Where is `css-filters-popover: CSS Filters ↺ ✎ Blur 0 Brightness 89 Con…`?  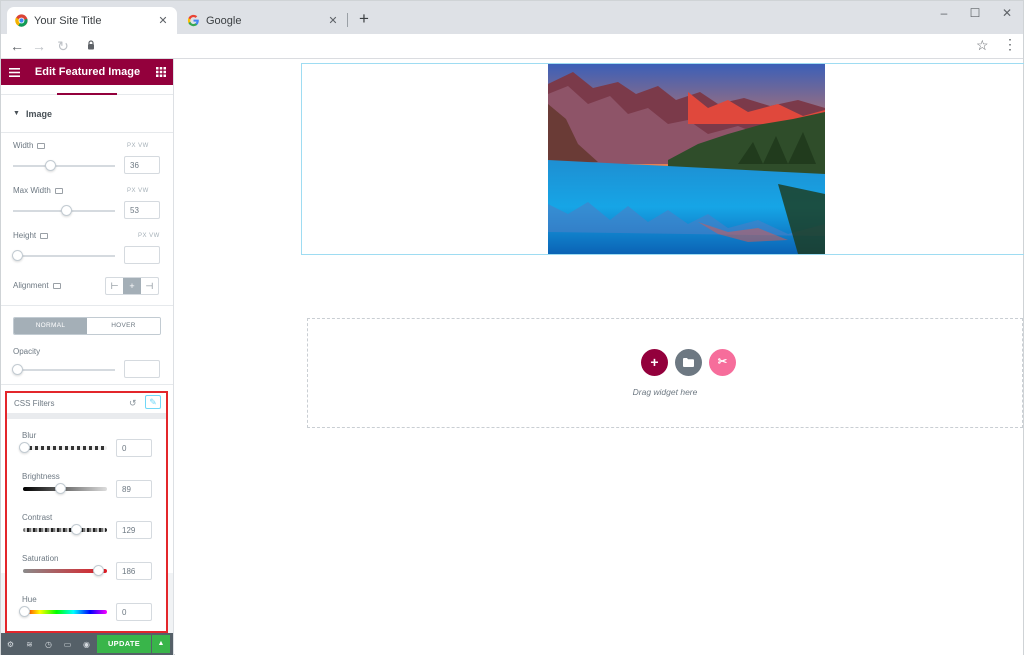 css-filters-popover: CSS Filters ↺ ✎ Blur 0 Brightness 89 Con… is located at coordinates (86, 512).